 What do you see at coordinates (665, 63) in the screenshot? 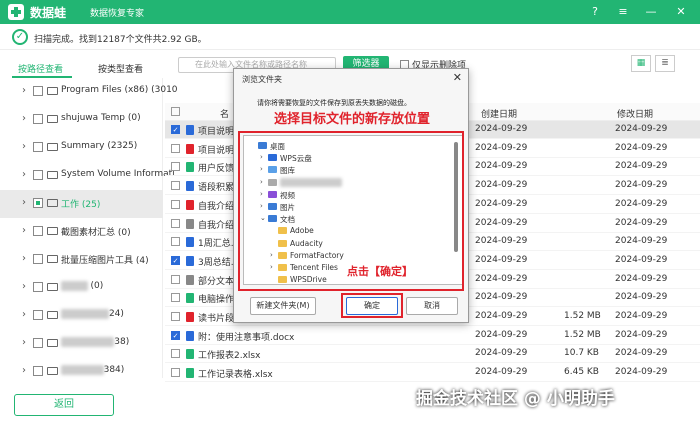
I see `list-view-icon: ≣` at bounding box center [665, 63].